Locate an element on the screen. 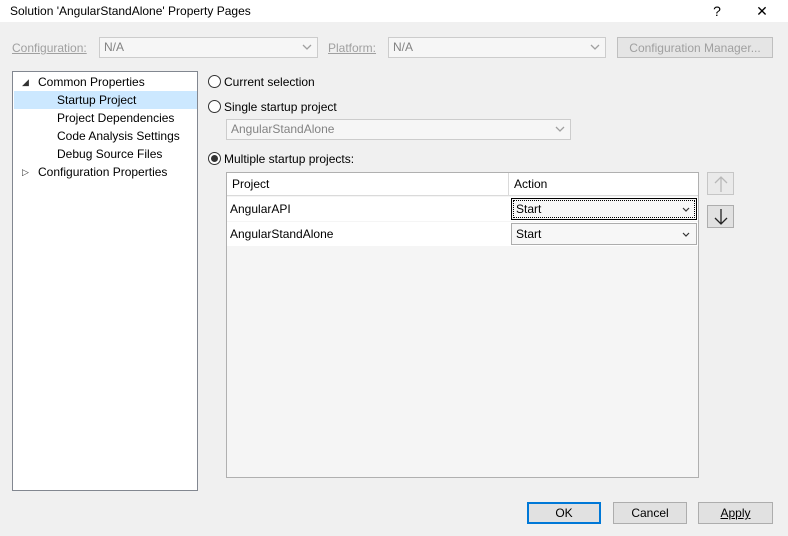 This screenshot has width=788, height=536. arrow-up-icon is located at coordinates (720, 183).